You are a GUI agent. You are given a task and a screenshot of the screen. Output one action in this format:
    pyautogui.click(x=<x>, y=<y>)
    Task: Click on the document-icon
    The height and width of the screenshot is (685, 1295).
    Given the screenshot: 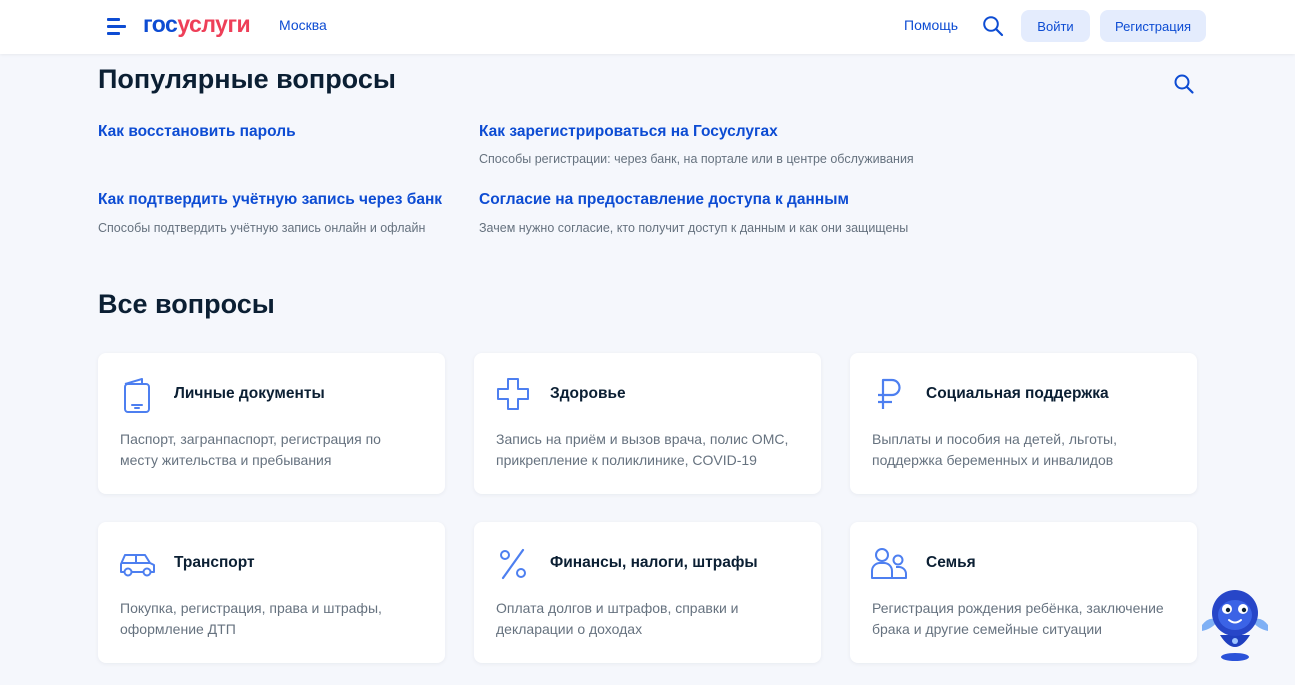 What is the action you would take?
    pyautogui.click(x=137, y=395)
    